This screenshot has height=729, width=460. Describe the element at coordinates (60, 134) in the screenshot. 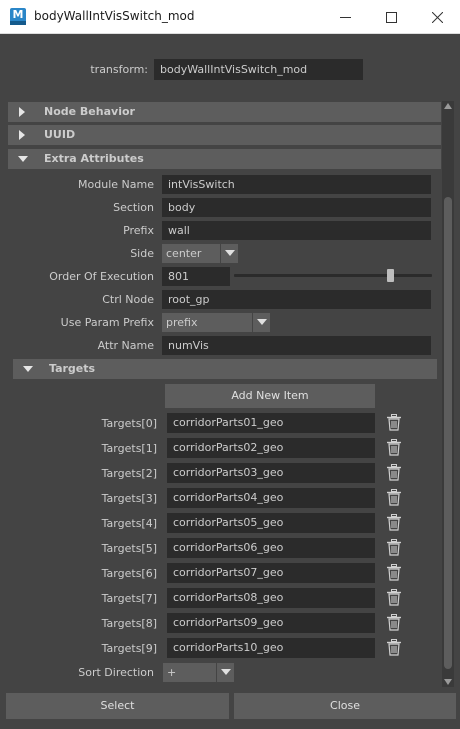

I see `section-label: UUID` at that location.